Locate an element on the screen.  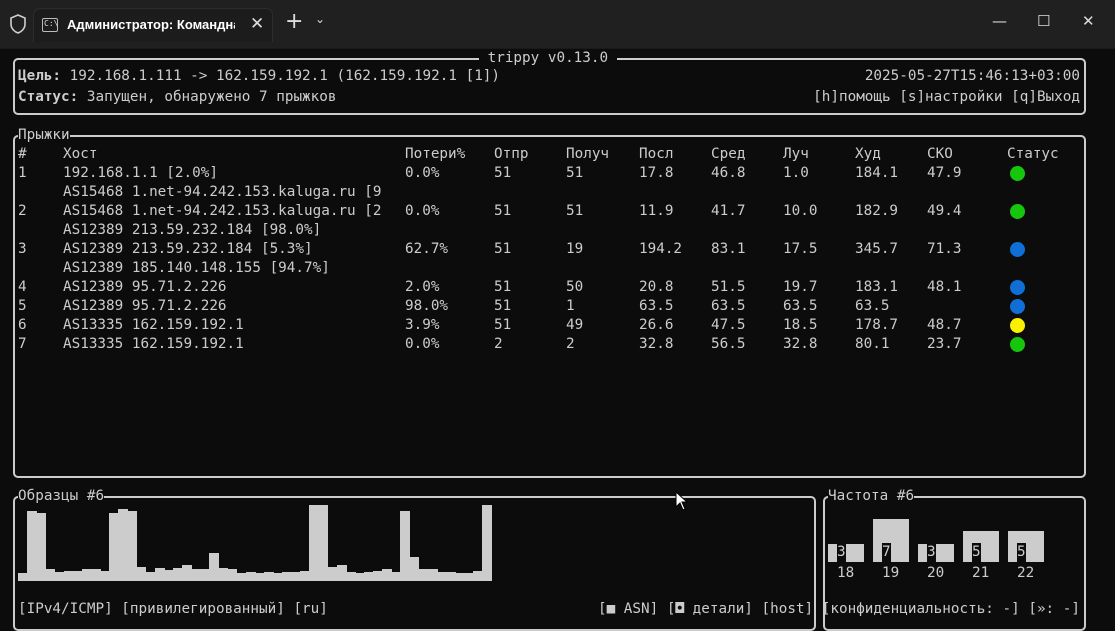
hop-cell-snt: 2 is located at coordinates (498, 344).